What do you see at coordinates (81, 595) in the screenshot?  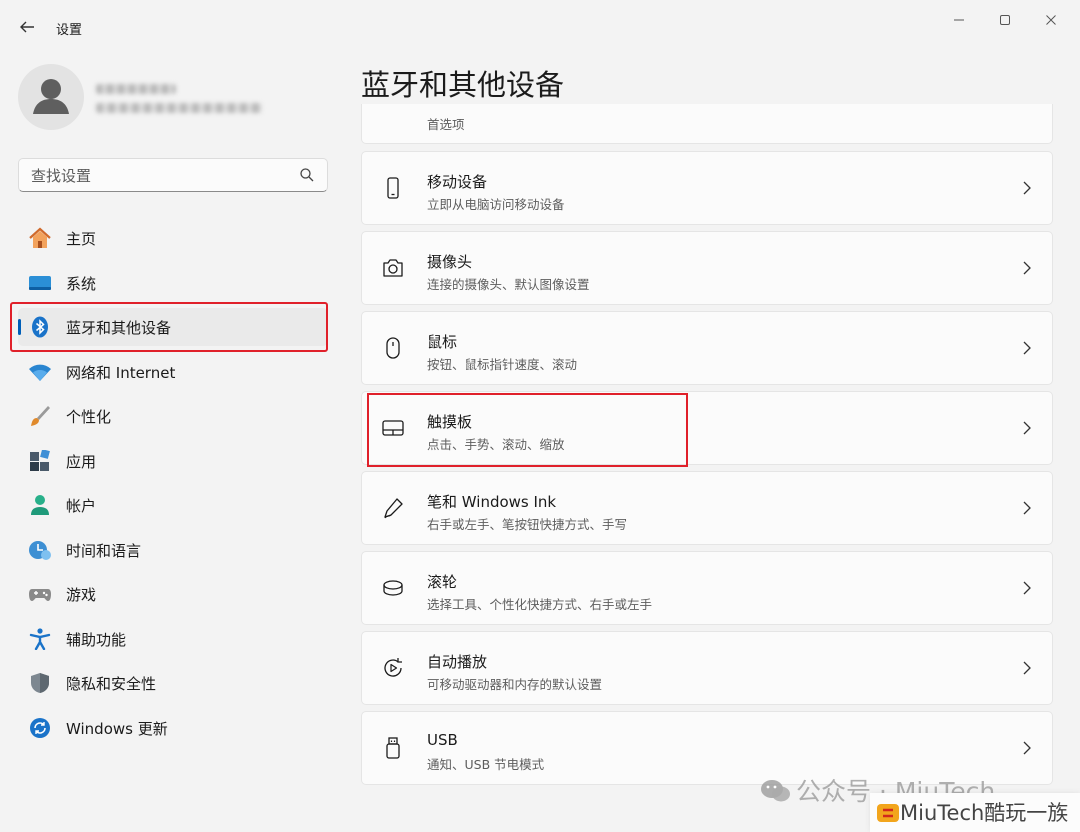 I see `sidebar-item-label: 游戏` at bounding box center [81, 595].